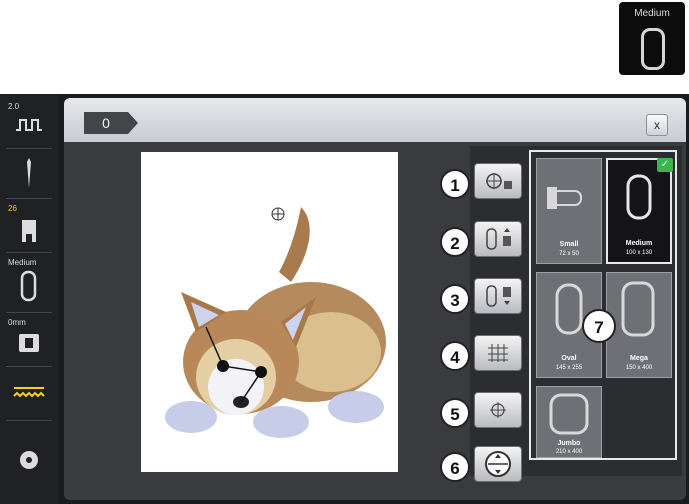  Describe the element at coordinates (569, 414) in the screenshot. I see `jumbo-hoop-icon` at that location.